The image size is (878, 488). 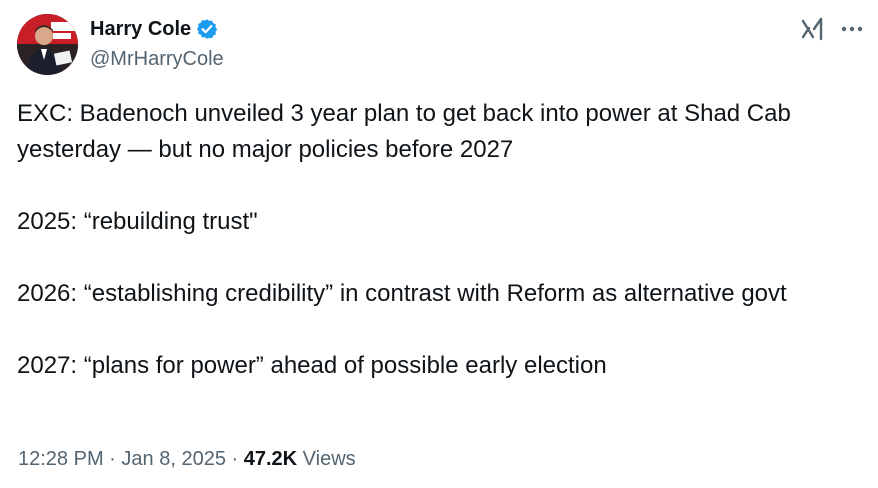 What do you see at coordinates (47, 44) in the screenshot?
I see `avatar` at bounding box center [47, 44].